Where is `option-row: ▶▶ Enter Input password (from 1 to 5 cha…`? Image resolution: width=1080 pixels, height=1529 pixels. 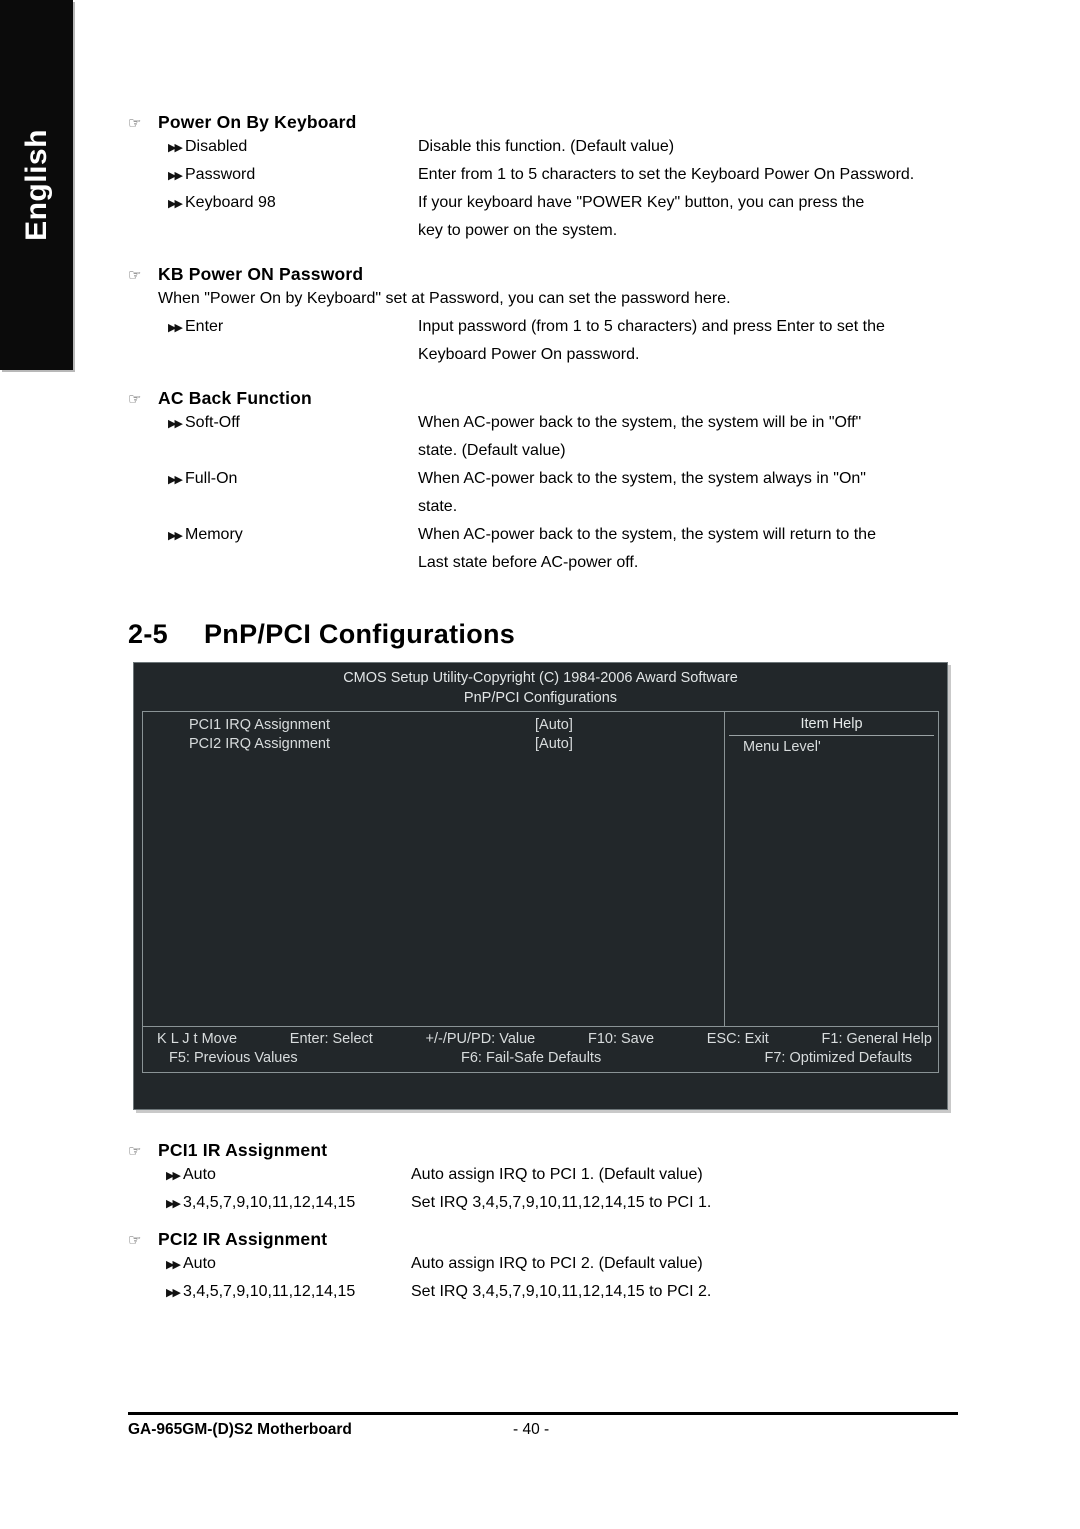
option-row: ▶▶ Enter Input password (from 1 to 5 cha… is located at coordinates (543, 327).